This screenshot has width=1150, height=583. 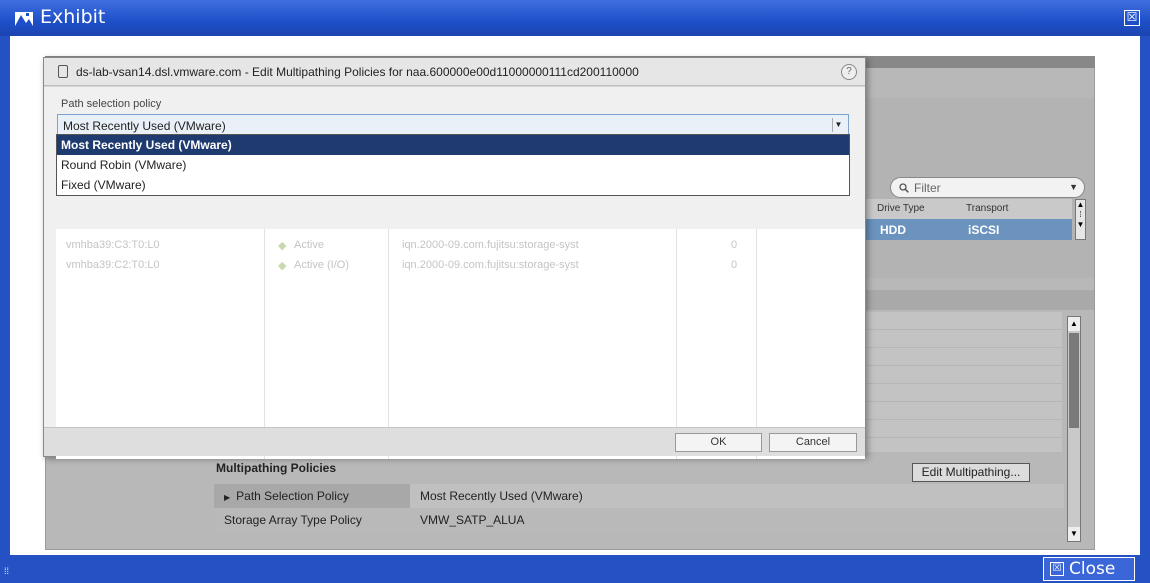 I want to click on cell-drive-type: HDD, so click(x=893, y=230).